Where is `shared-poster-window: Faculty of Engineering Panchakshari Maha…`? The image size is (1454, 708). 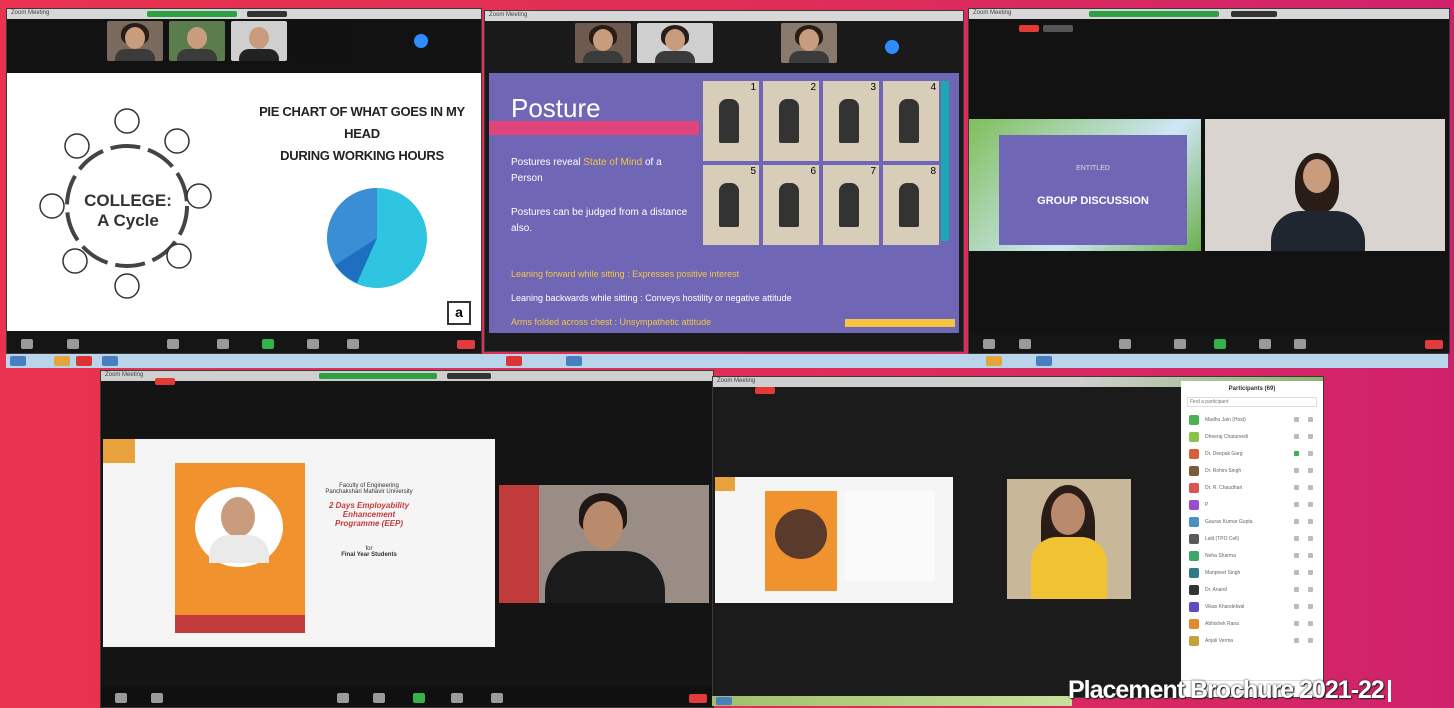 shared-poster-window: Faculty of Engineering Panchakshari Maha… is located at coordinates (299, 543).